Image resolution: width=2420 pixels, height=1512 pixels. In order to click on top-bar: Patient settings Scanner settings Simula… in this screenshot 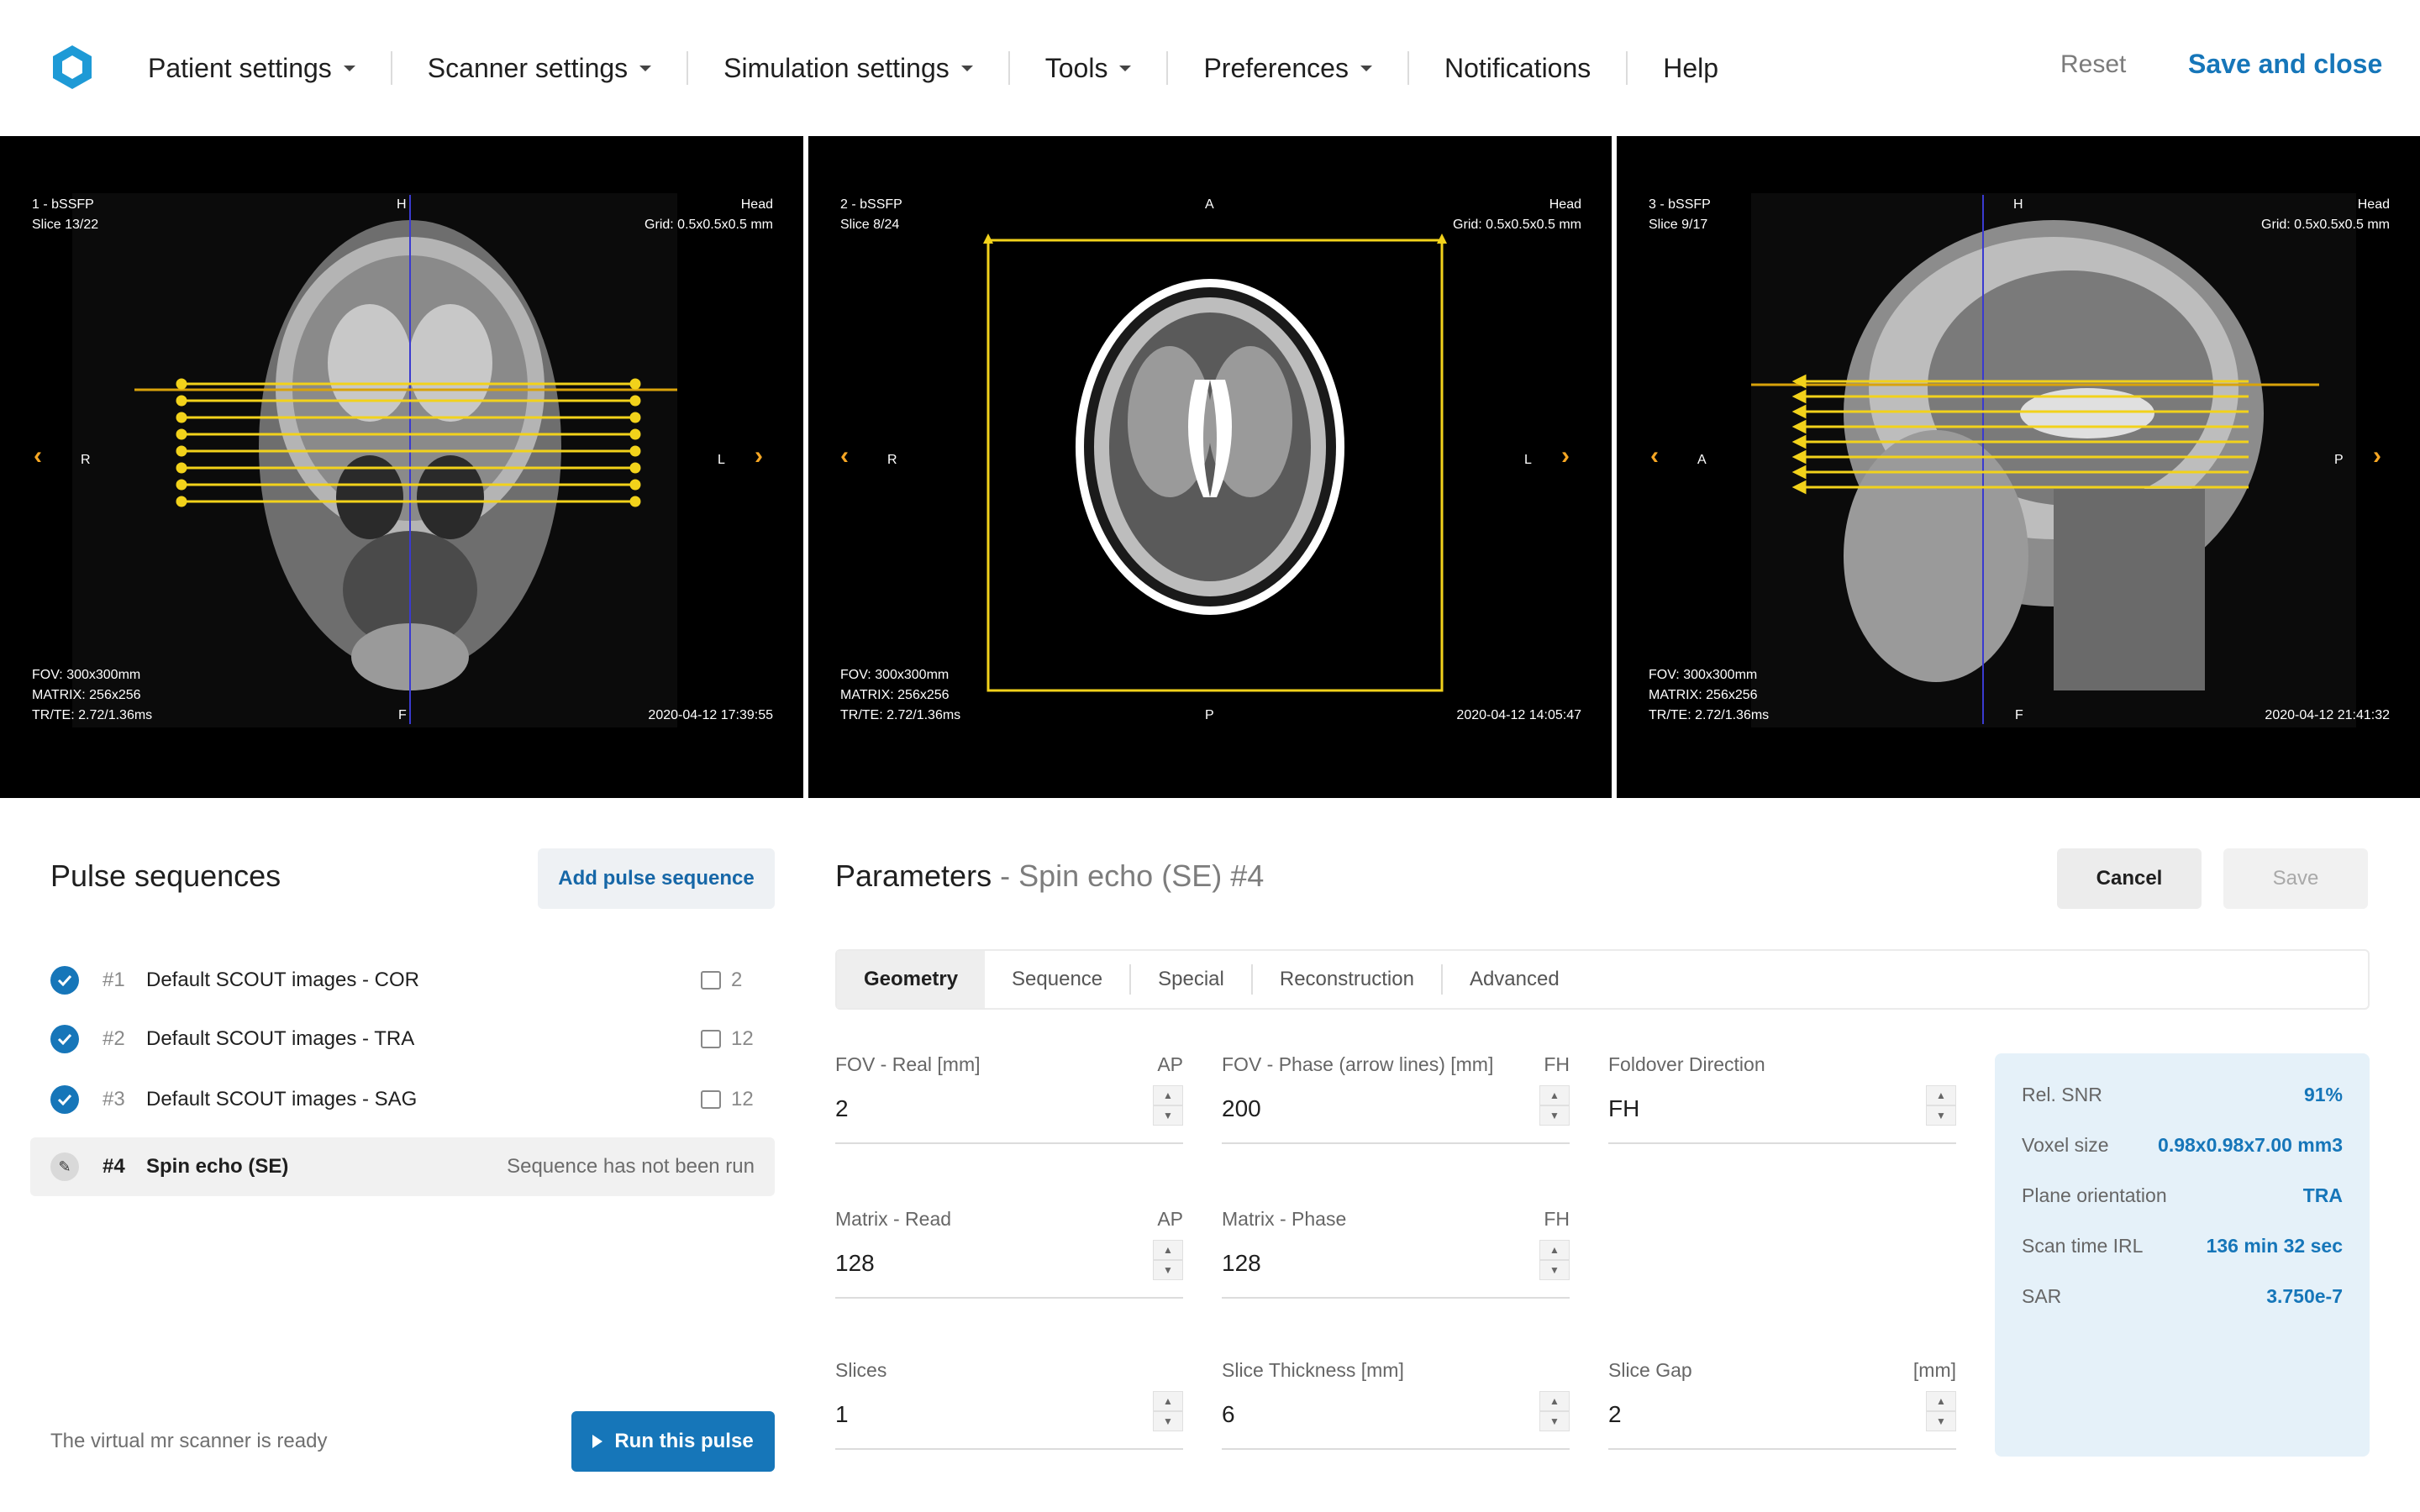, I will do `click(1210, 68)`.